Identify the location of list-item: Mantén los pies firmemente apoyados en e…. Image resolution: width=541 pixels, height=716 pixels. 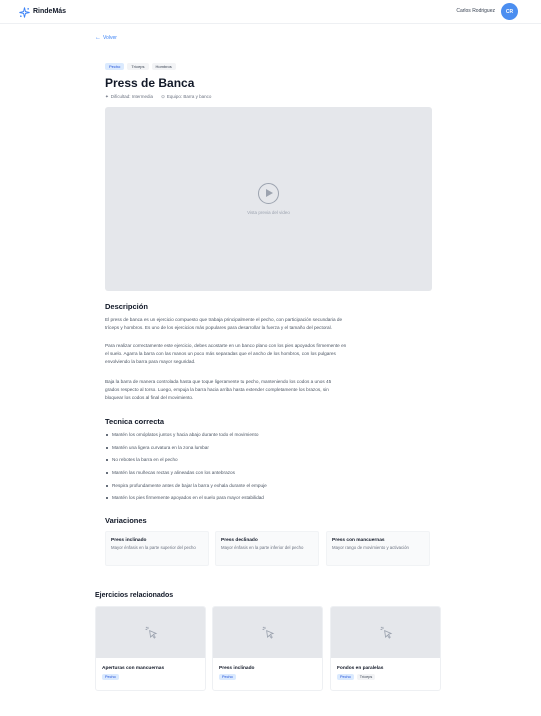
(268, 501).